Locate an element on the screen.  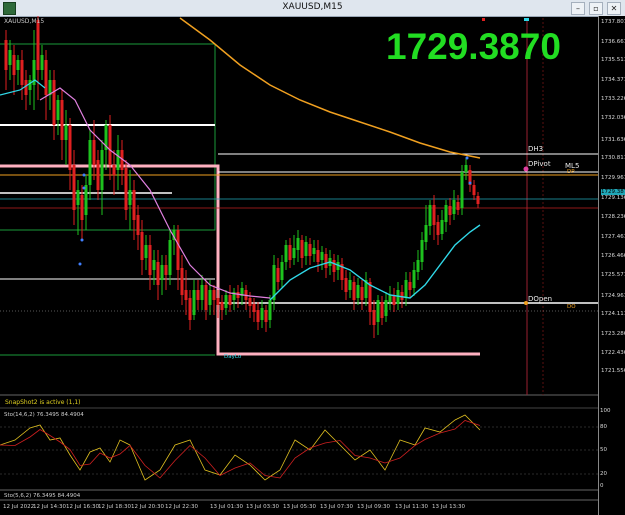
time-tick-label: 13 Jul 07:30 is located at coordinates (336, 507).